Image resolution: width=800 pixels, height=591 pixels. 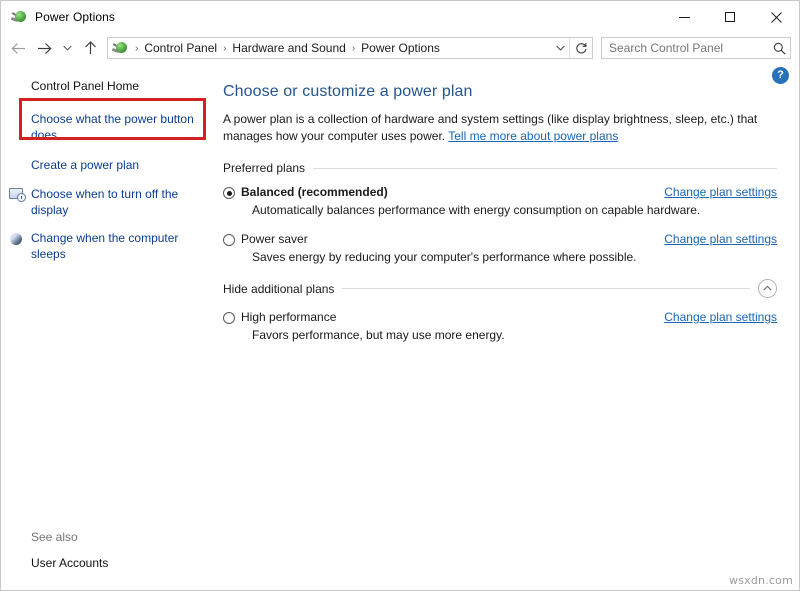 What do you see at coordinates (54, 537) in the screenshot?
I see `see-also-title: See also` at bounding box center [54, 537].